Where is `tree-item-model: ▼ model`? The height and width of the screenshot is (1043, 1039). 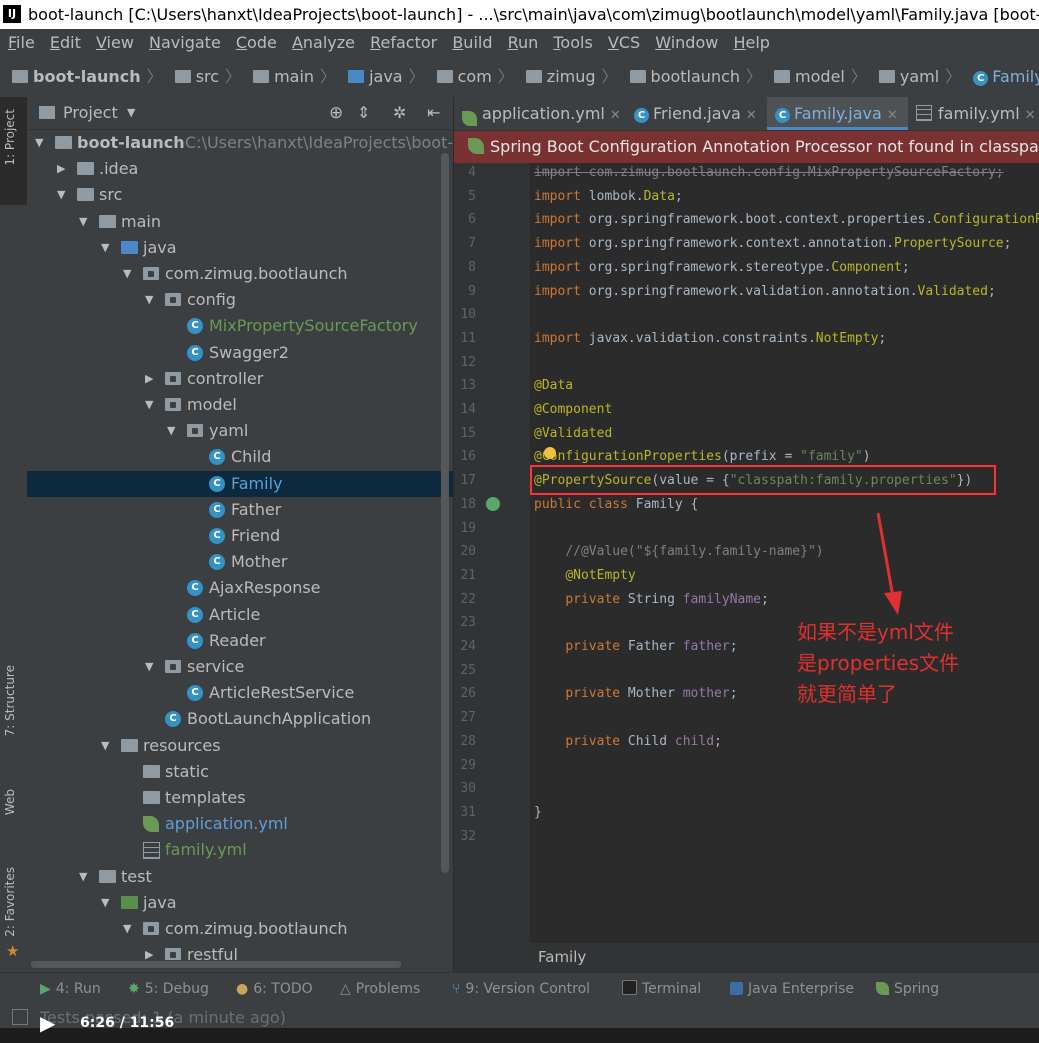 tree-item-model: ▼ model is located at coordinates (240, 405).